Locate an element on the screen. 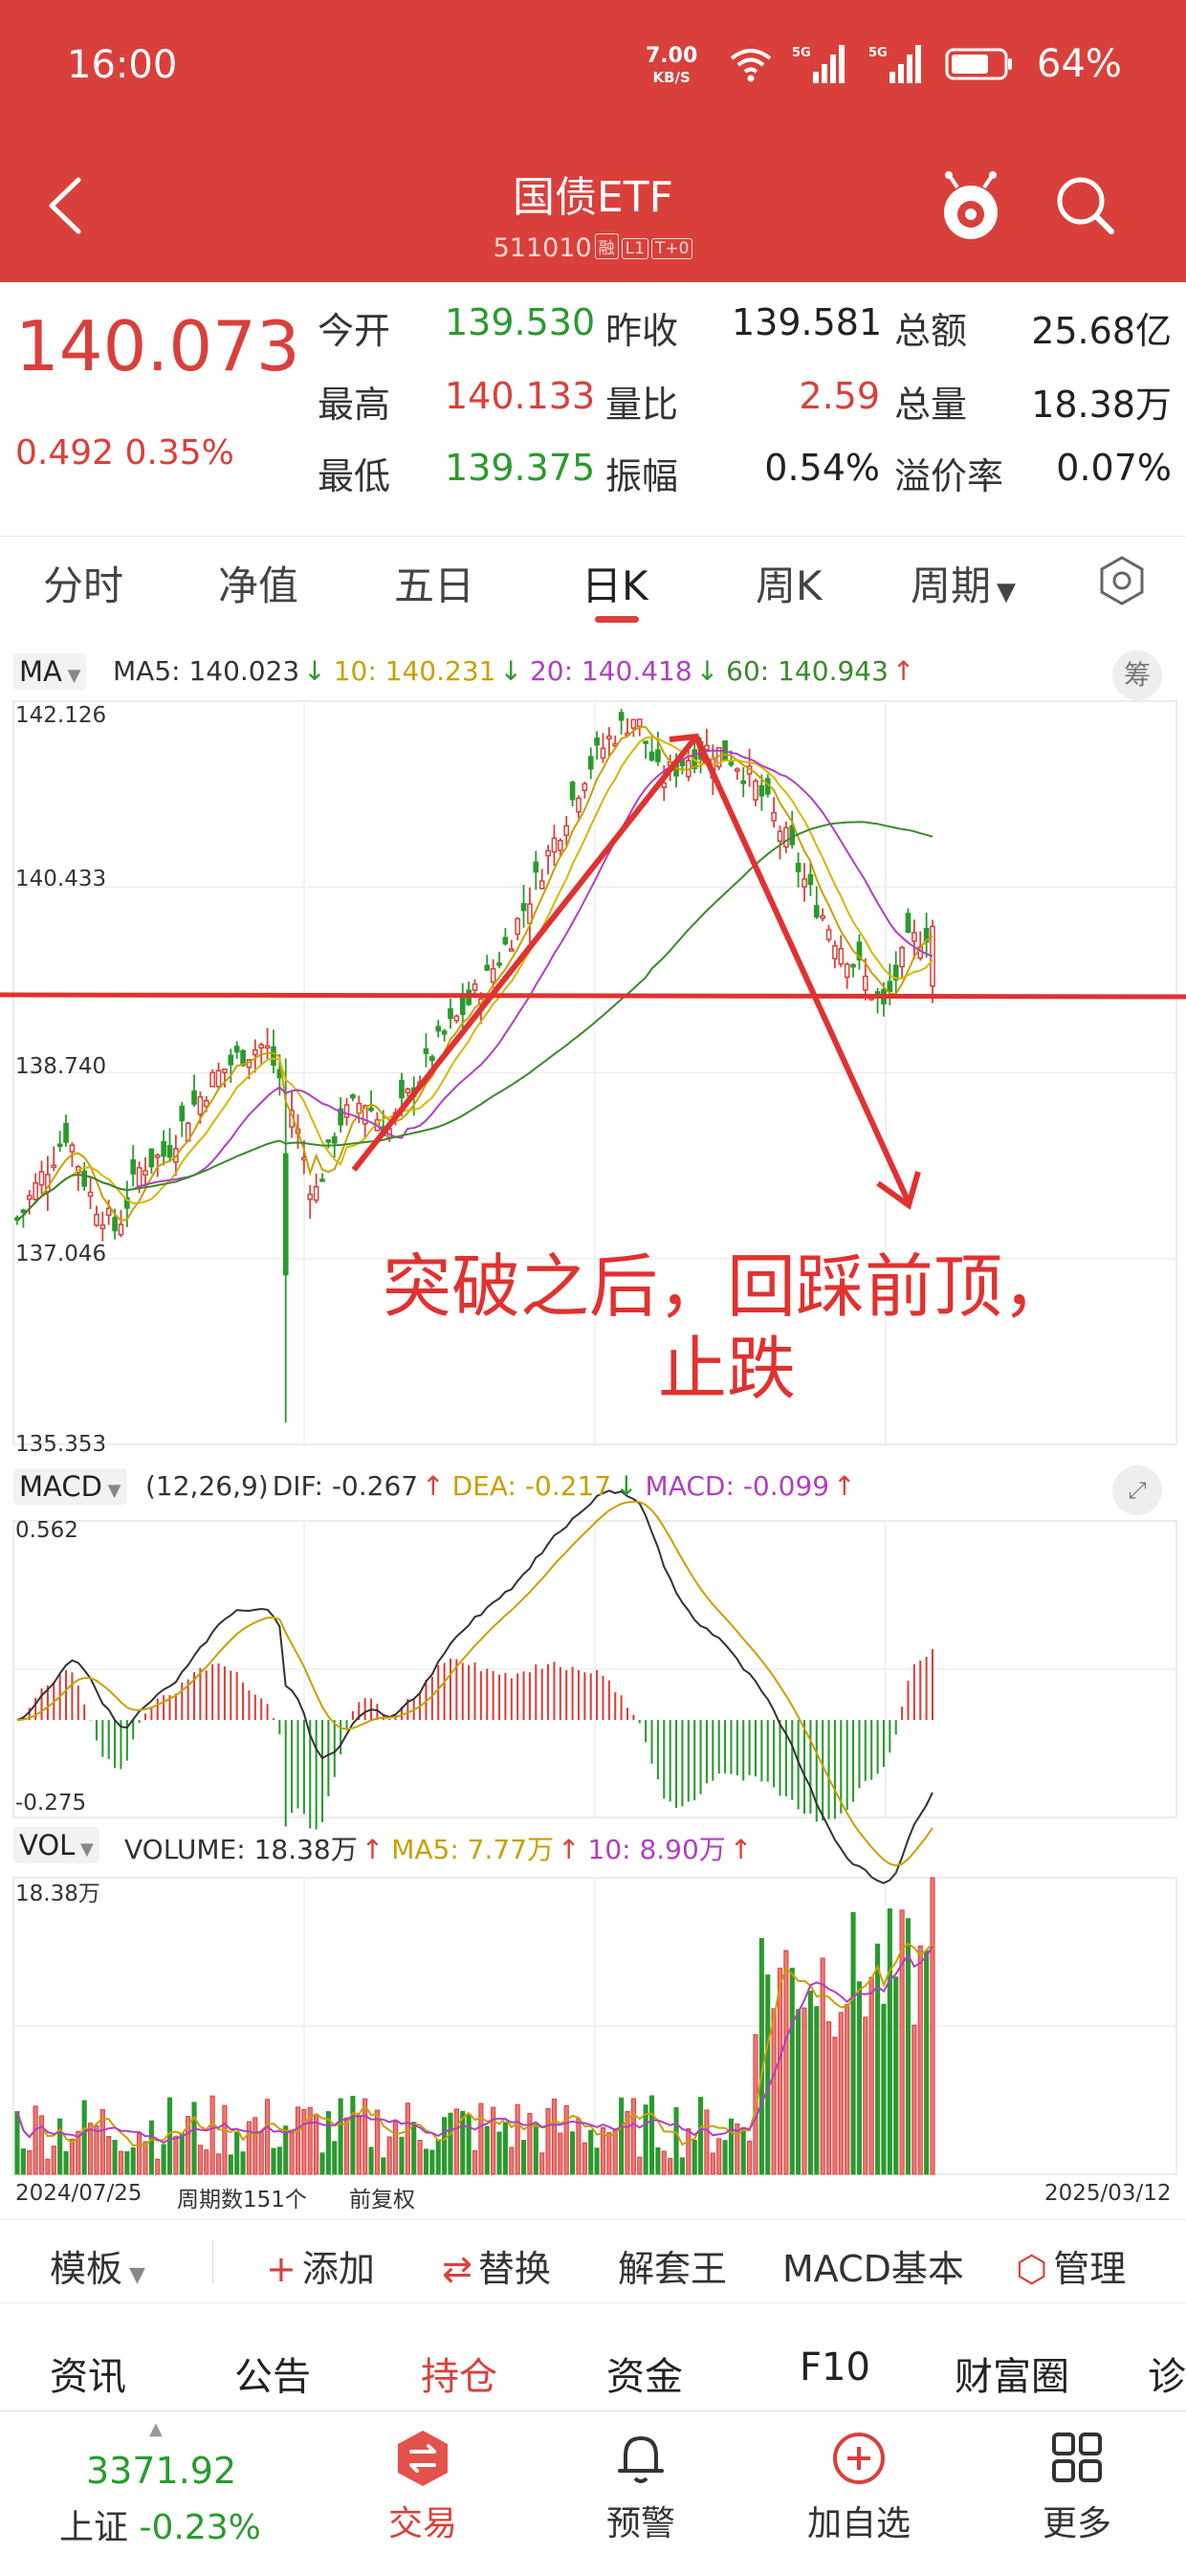 The image size is (1186, 2576). macd-selector-label: MACD is located at coordinates (60, 1486).